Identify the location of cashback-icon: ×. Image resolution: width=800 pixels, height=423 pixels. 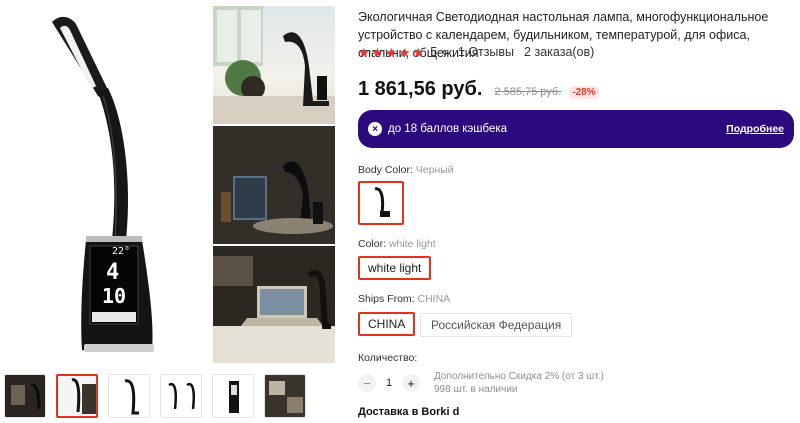
(375, 129).